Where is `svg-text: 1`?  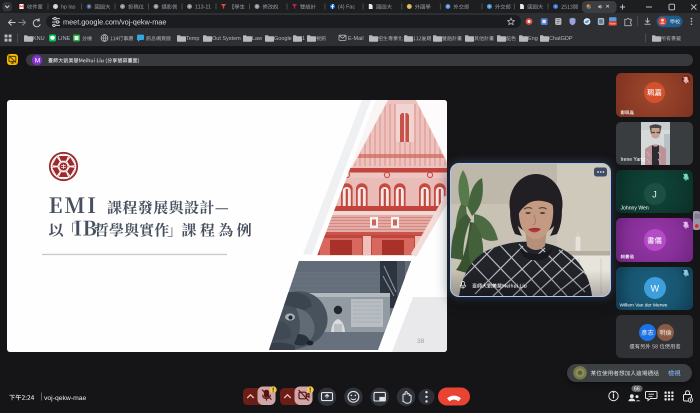
svg-text: 1 is located at coordinates (303, 39).